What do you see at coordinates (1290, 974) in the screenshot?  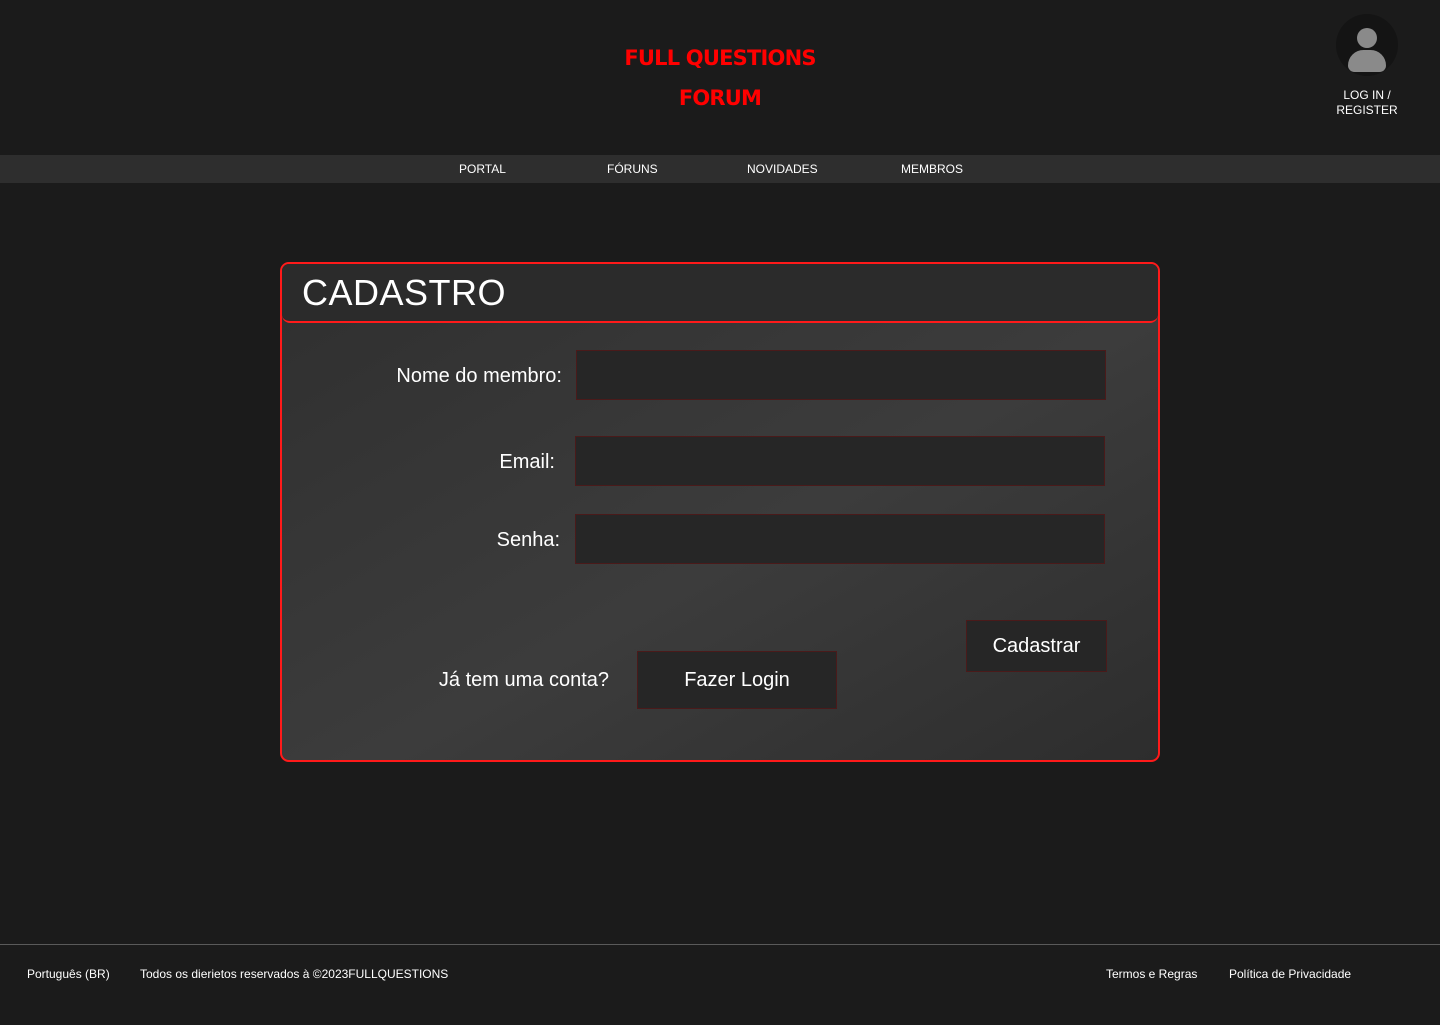 I see `privacy-link: Política de Privacidade` at bounding box center [1290, 974].